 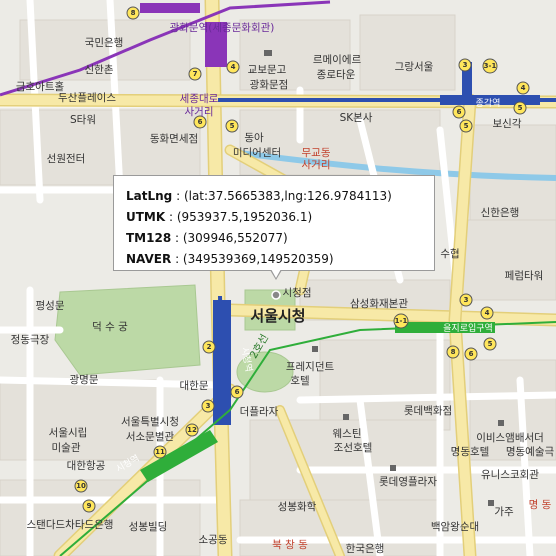 What do you see at coordinates (504, 512) in the screenshot?
I see `poi-gaju: 가주` at bounding box center [504, 512].